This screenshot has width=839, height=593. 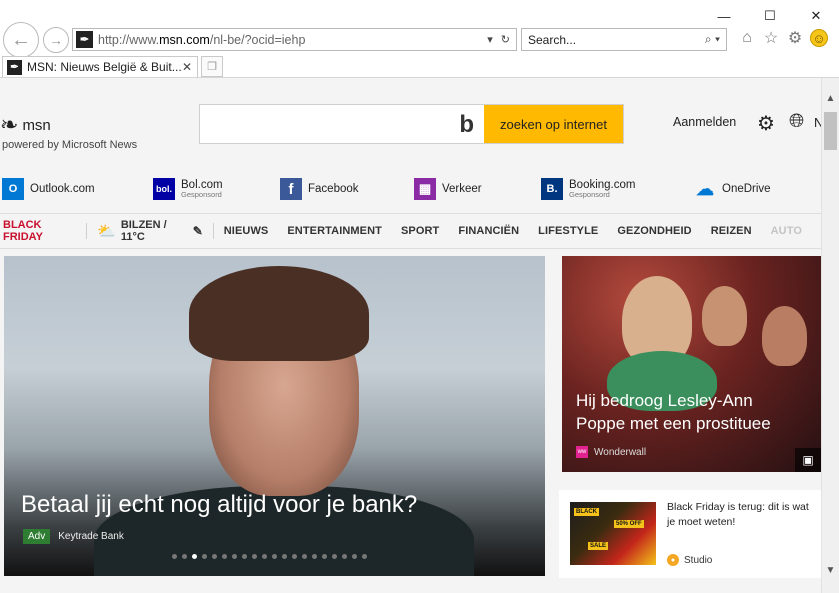 I want to click on search-web-button: zoeken op internet, so click(x=553, y=124).